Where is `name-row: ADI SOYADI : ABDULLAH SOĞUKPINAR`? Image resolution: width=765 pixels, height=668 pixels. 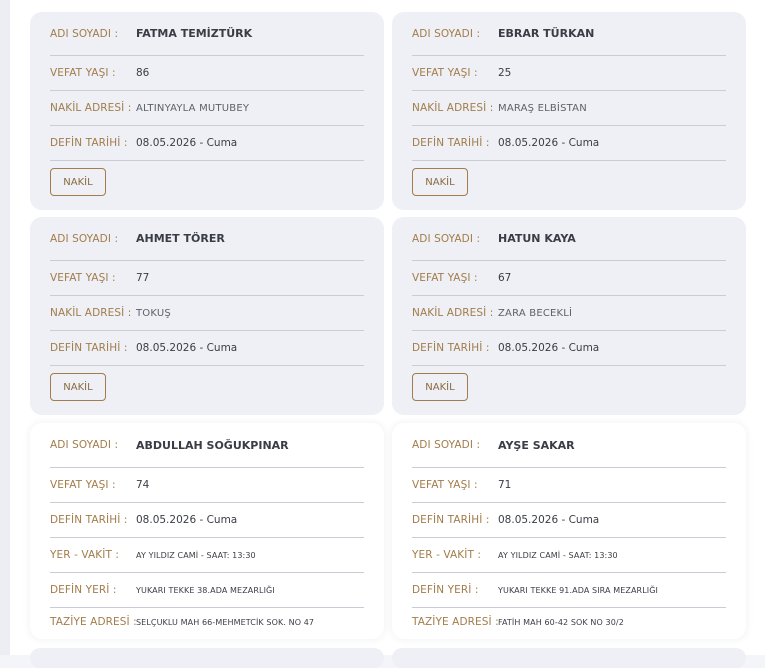
name-row: ADI SOYADI : ABDULLAH SOĞUKPINAR is located at coordinates (207, 445).